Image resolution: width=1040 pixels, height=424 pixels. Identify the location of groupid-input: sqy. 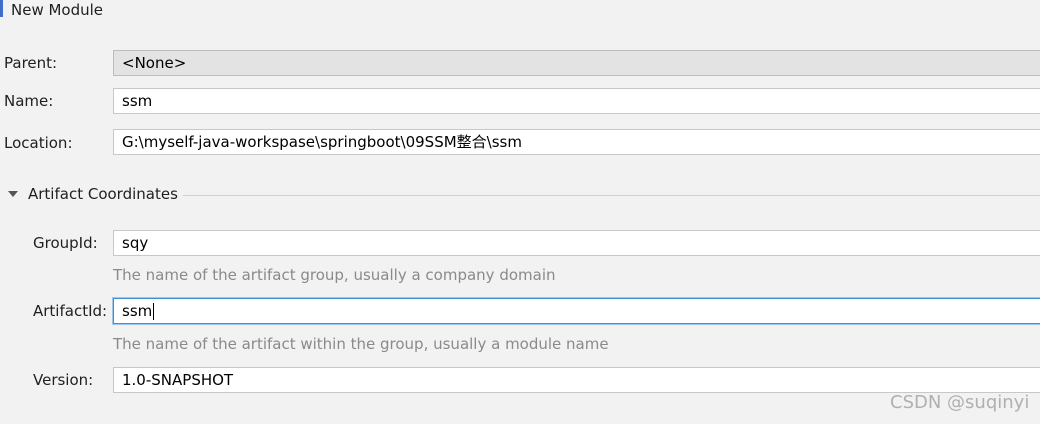
(576, 243).